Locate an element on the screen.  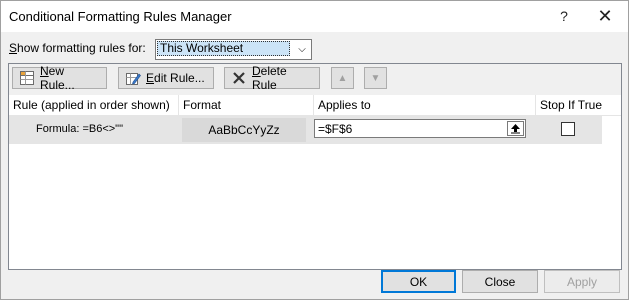
rules-toolbar: New Rule... Edit Rule... Delete Rule ▲ ▼ is located at coordinates (315, 80).